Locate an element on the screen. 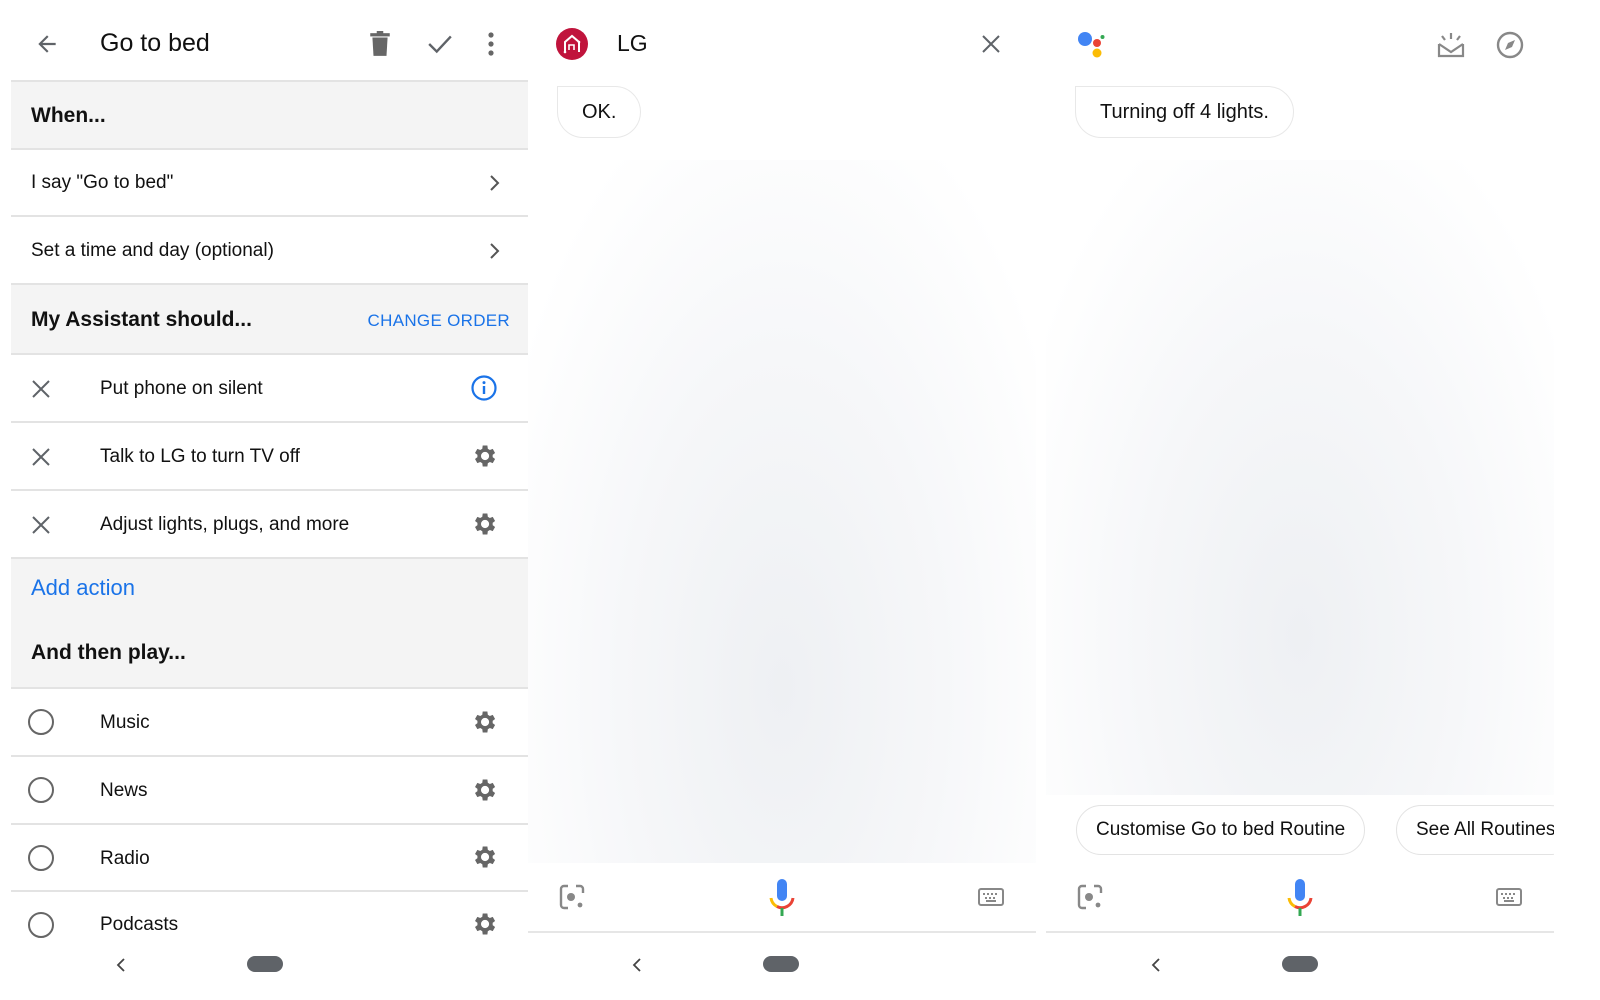 The height and width of the screenshot is (1000, 1600). updates-tray-icon is located at coordinates (1451, 45).